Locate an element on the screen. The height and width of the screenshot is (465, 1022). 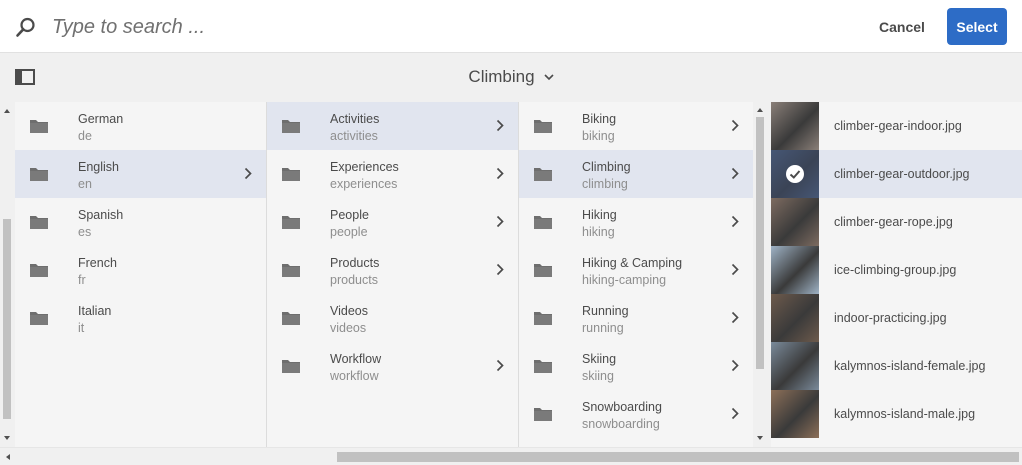
folder-title: Snowboarding is located at coordinates (622, 407).